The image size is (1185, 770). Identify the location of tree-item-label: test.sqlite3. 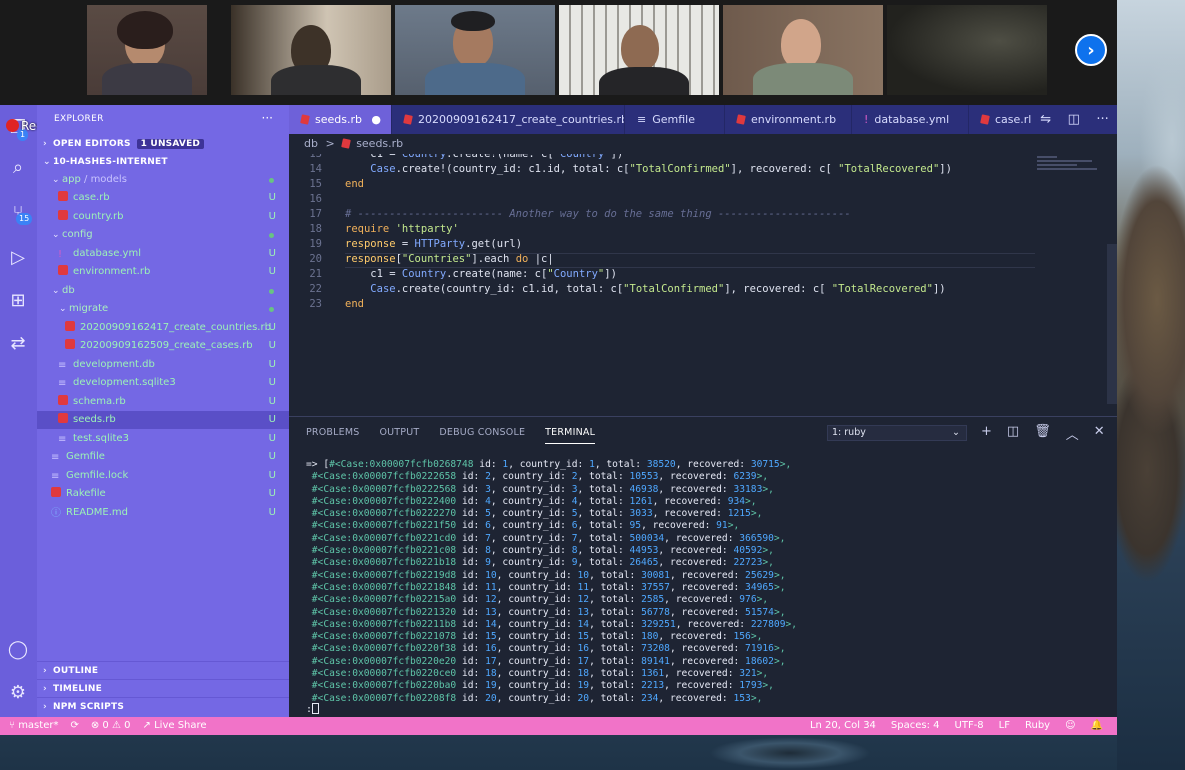
(101, 438).